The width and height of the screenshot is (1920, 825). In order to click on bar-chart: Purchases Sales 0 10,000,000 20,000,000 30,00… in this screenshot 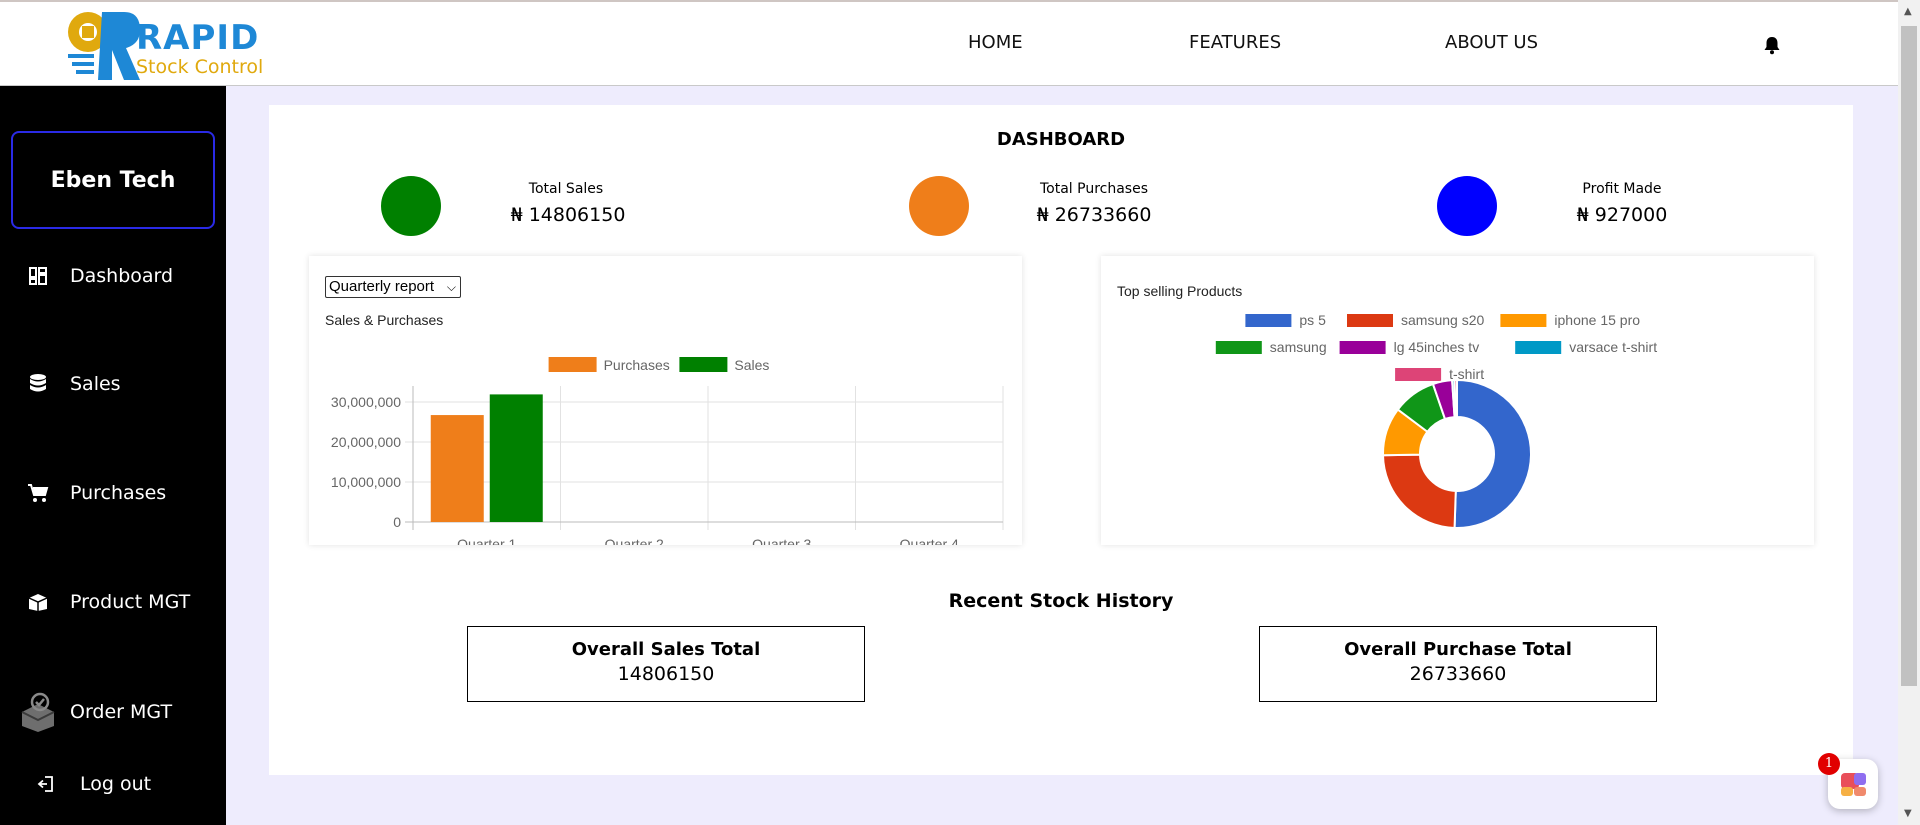, I will do `click(667, 451)`.